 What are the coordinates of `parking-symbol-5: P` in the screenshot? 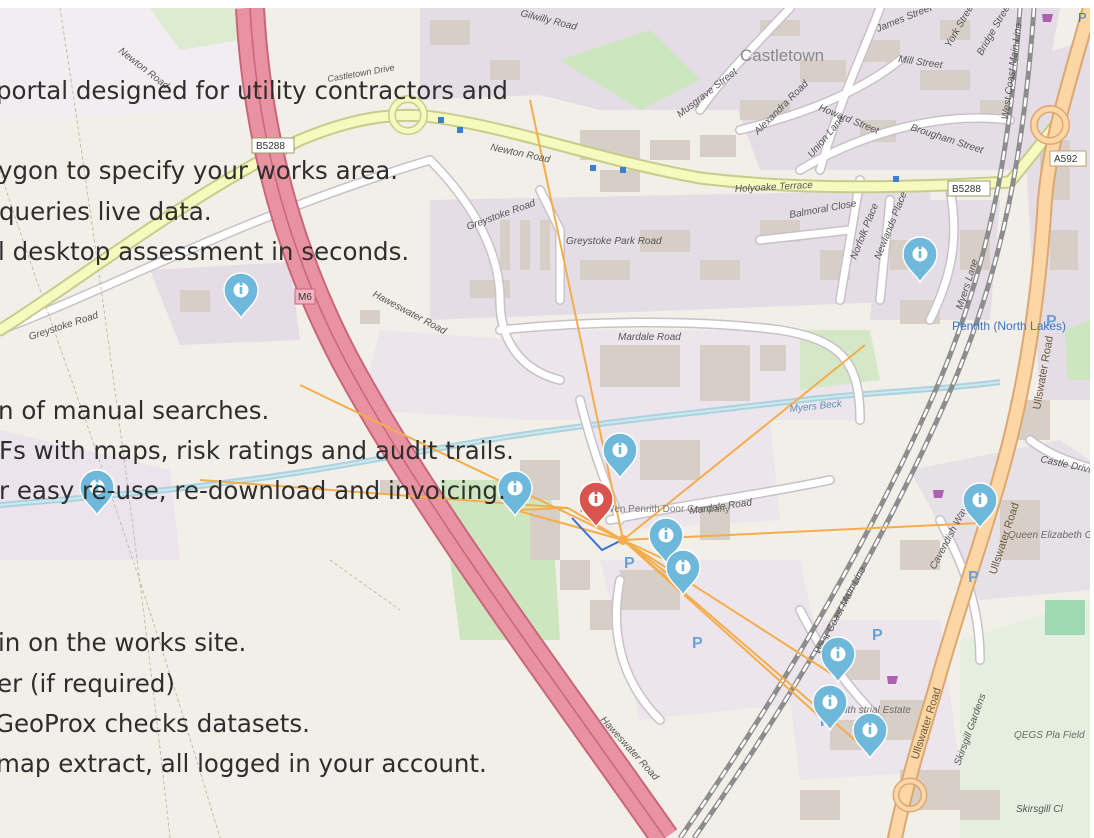 It's located at (973, 577).